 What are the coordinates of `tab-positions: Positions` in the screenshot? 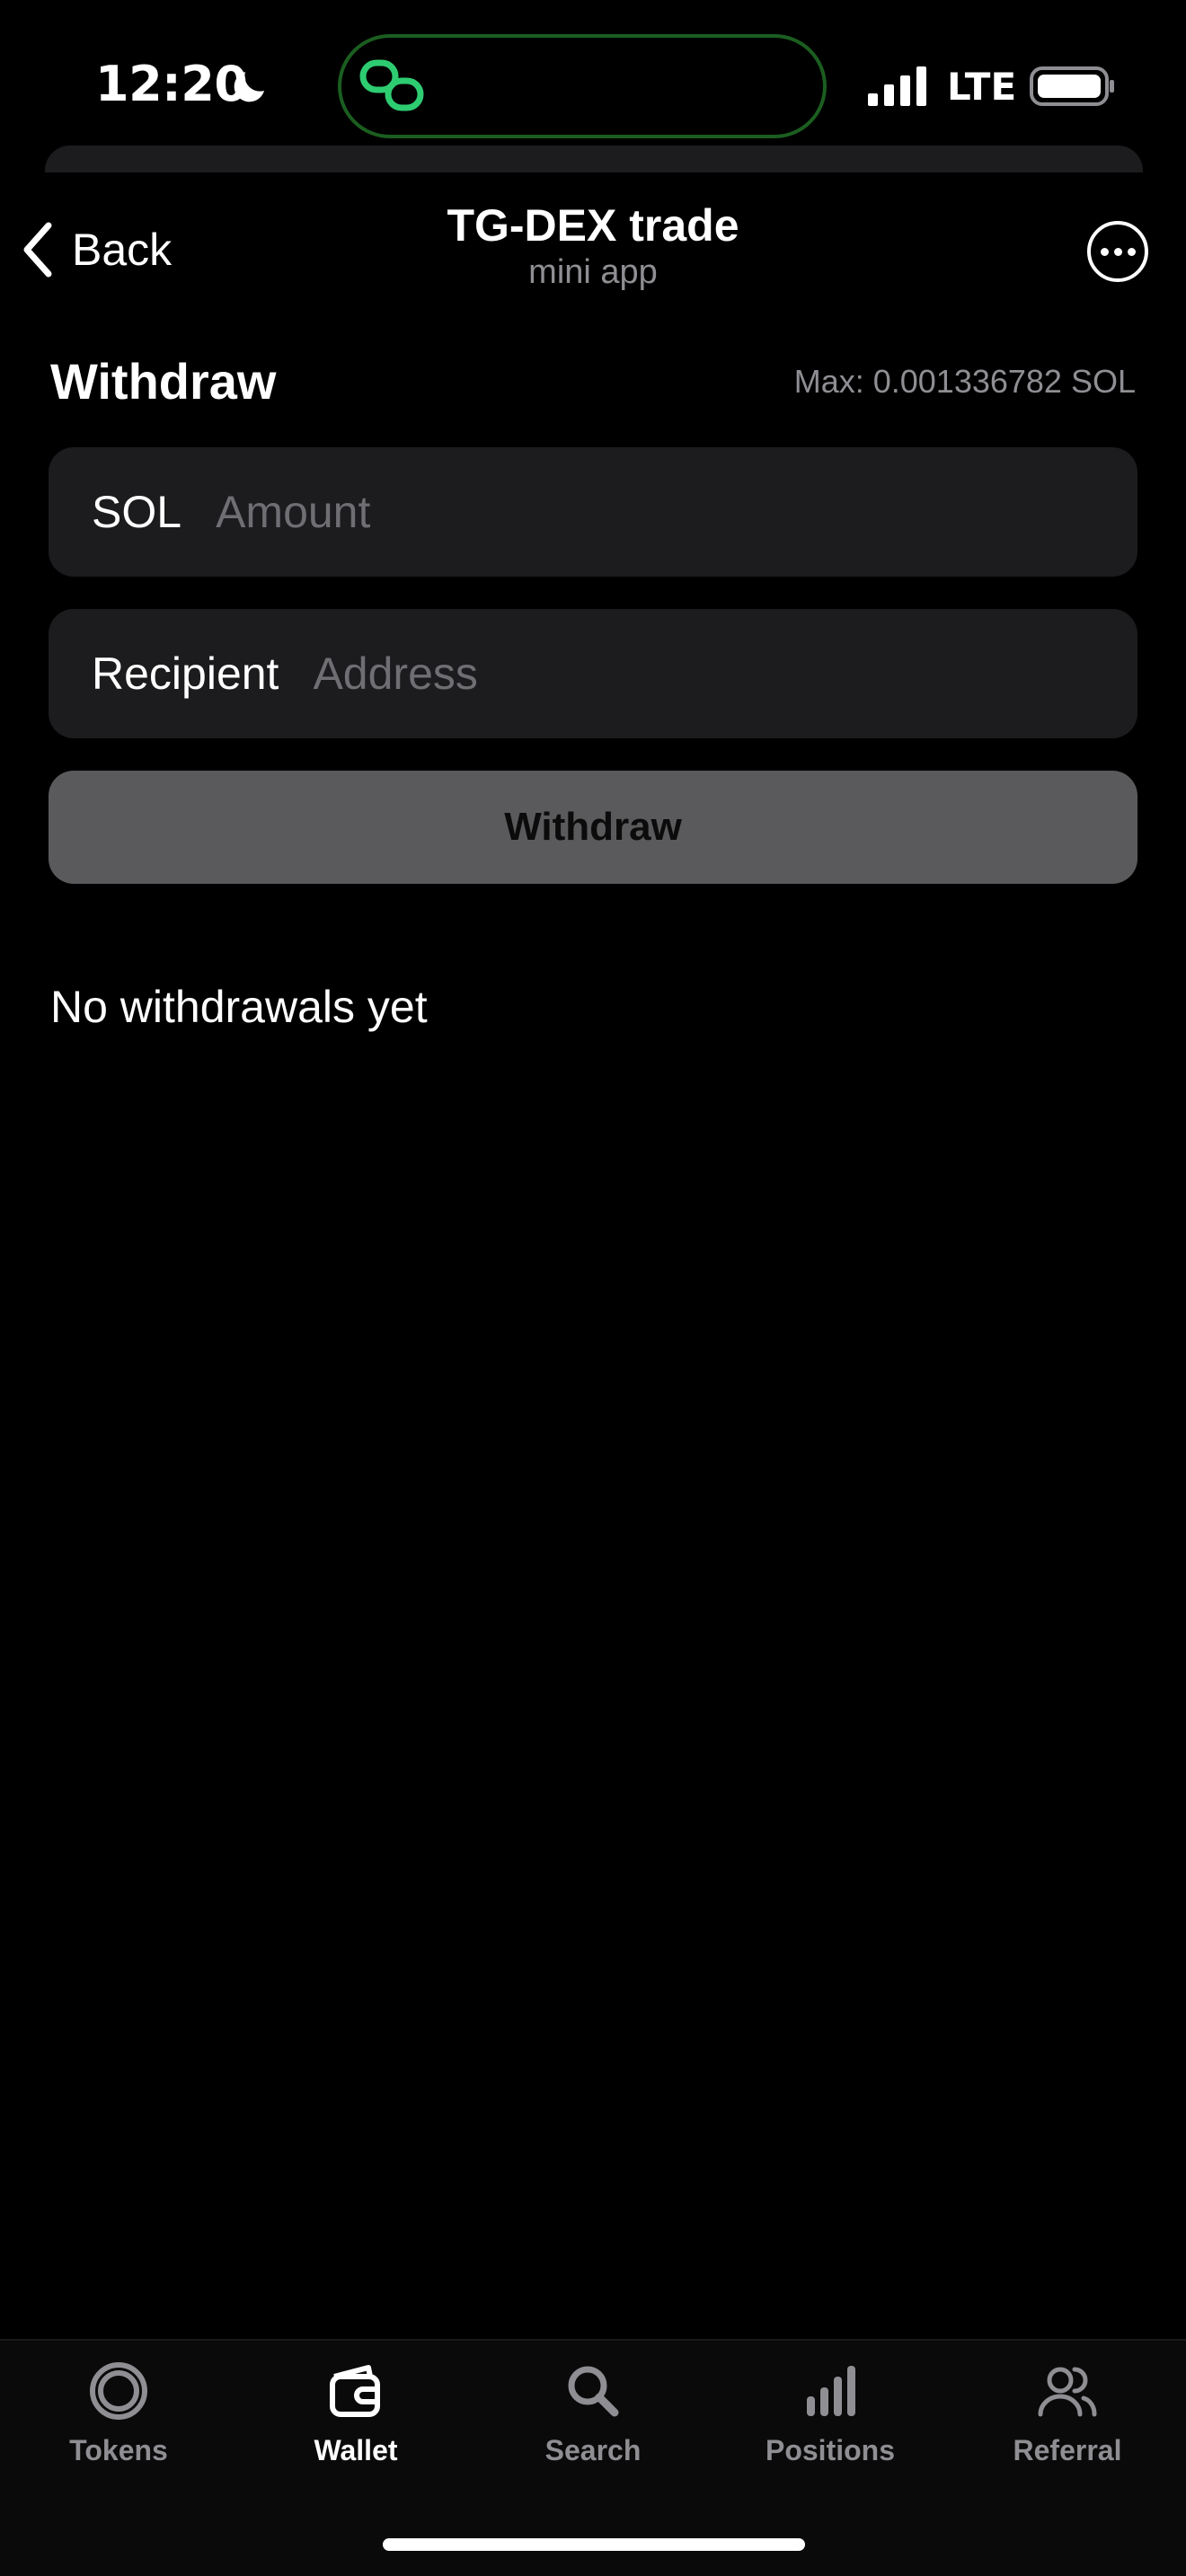 It's located at (830, 2421).